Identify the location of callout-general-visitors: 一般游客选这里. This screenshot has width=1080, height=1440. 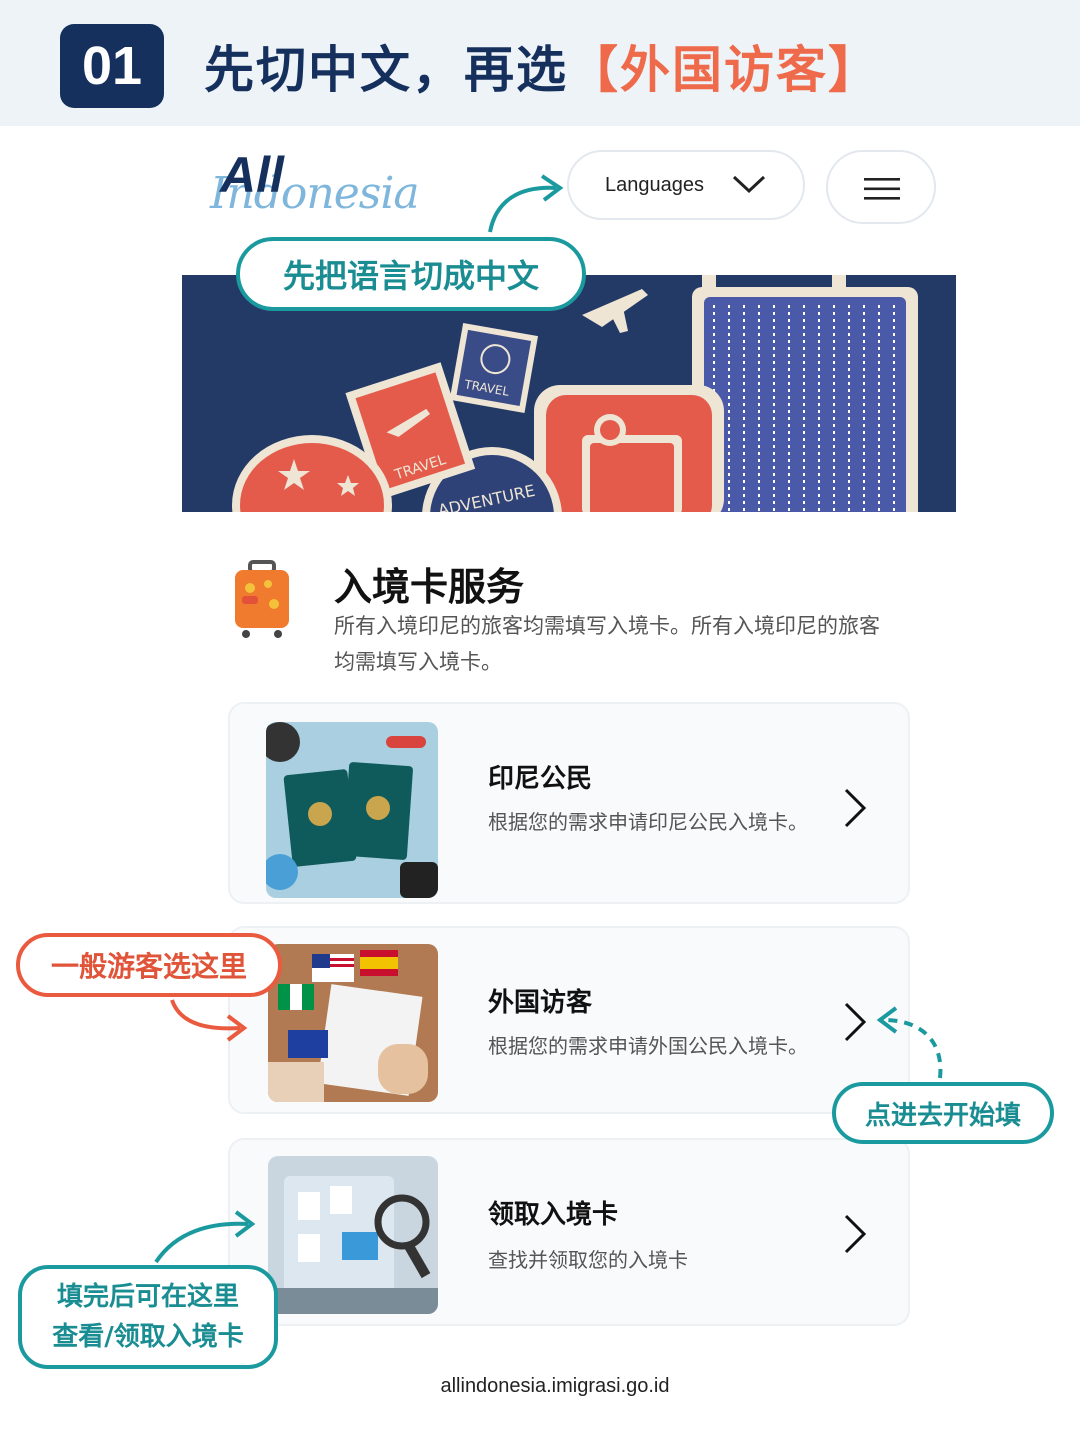
(149, 965).